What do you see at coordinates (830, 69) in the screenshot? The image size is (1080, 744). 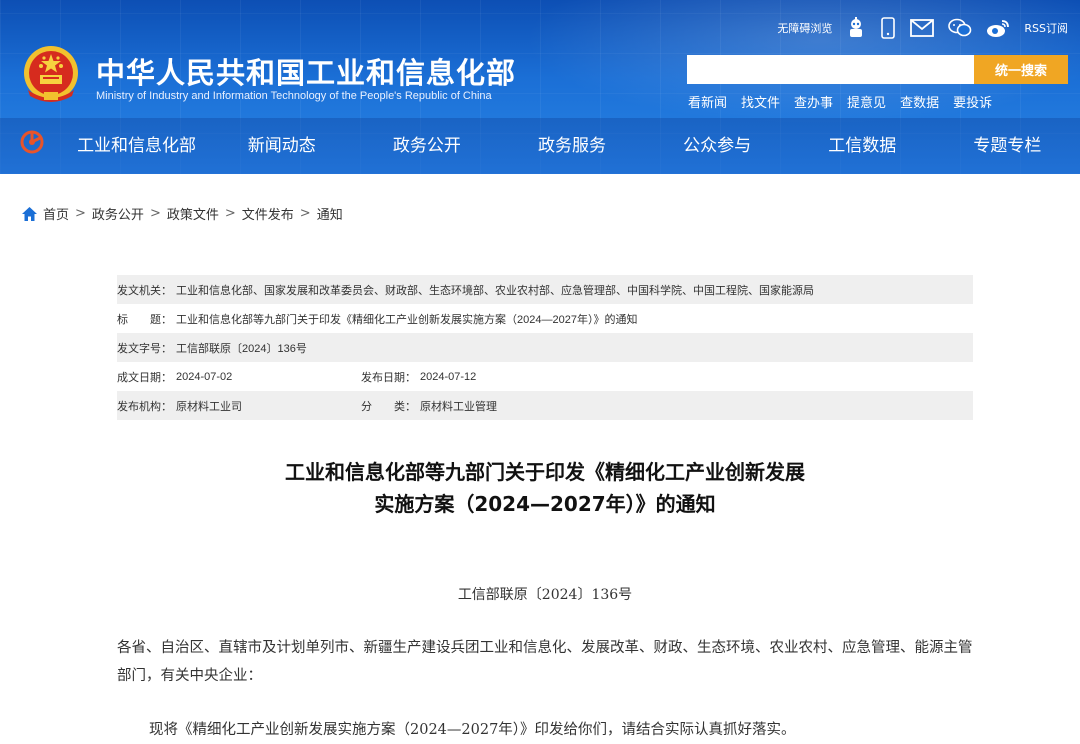 I see `search-input` at bounding box center [830, 69].